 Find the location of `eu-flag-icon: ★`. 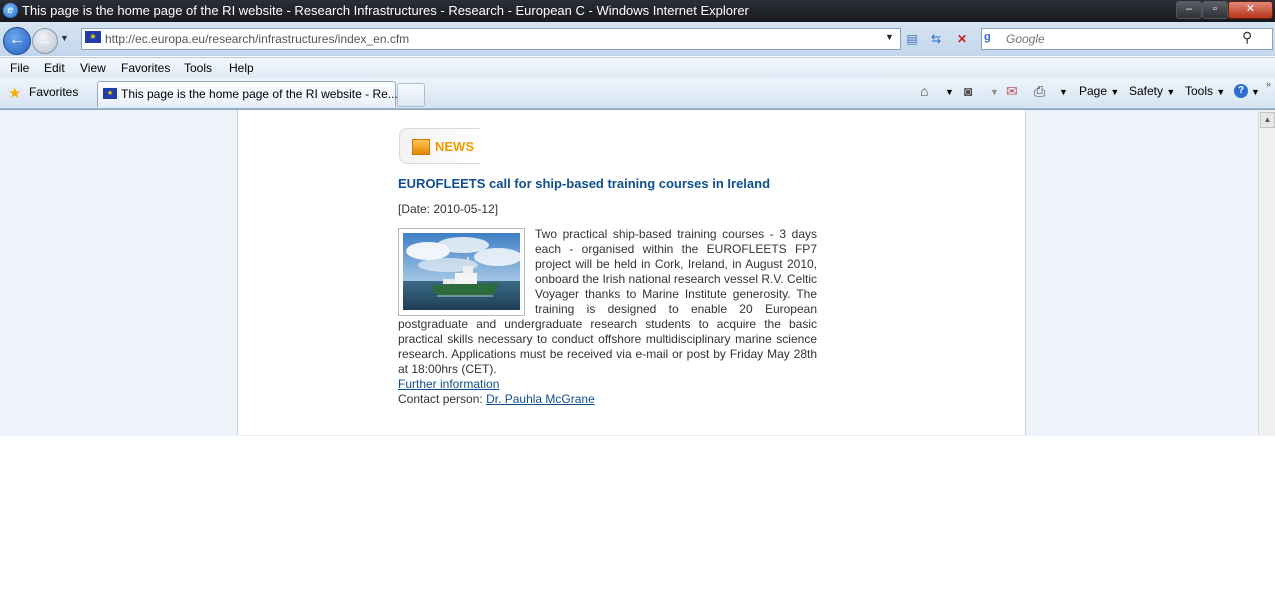

eu-flag-icon: ★ is located at coordinates (93, 37).